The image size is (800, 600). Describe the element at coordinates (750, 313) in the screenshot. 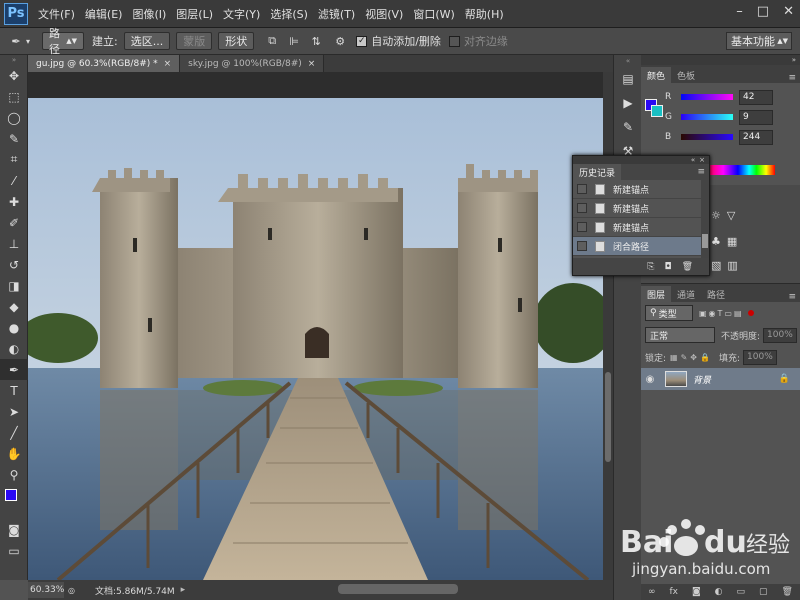

I see `filter-toggle-icon` at that location.